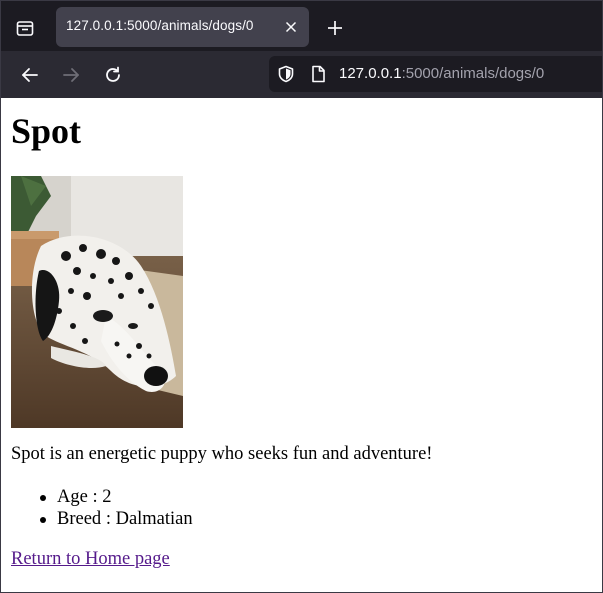 Image resolution: width=603 pixels, height=593 pixels. I want to click on url-host: 127.0.0.1, so click(370, 73).